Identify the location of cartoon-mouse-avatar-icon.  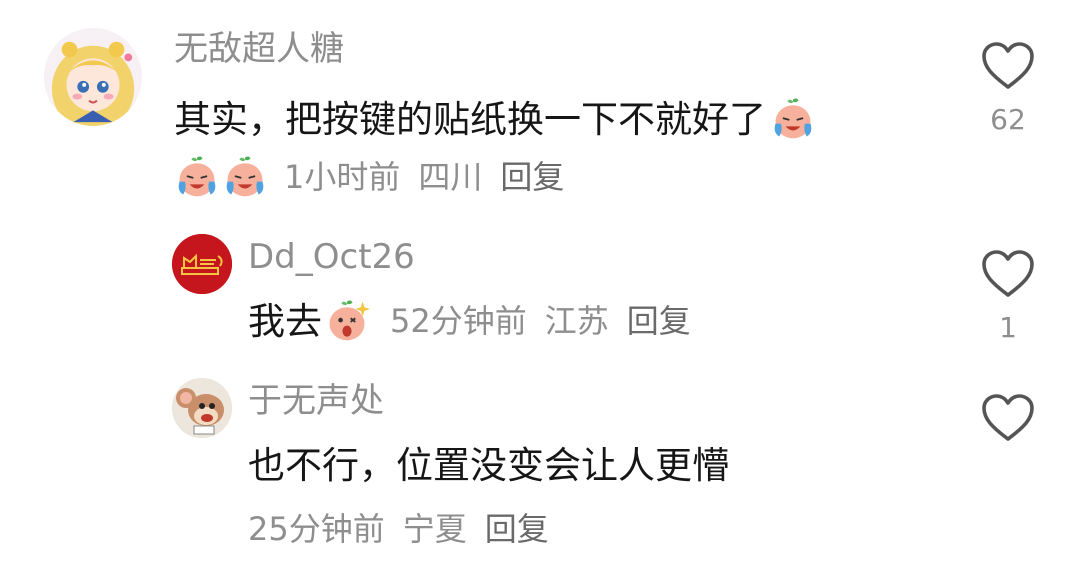
(202, 408).